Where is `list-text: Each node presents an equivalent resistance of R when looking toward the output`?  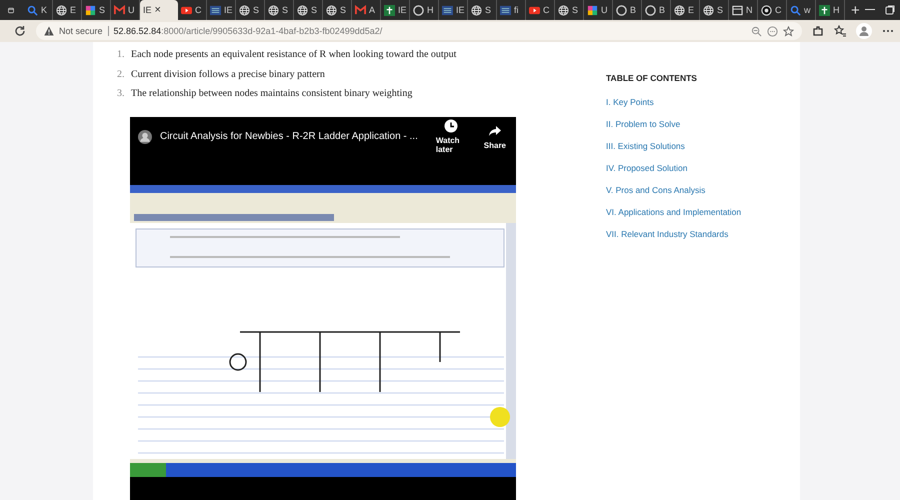 list-text: Each node presents an equivalent resistance of R when looking toward the output is located at coordinates (293, 54).